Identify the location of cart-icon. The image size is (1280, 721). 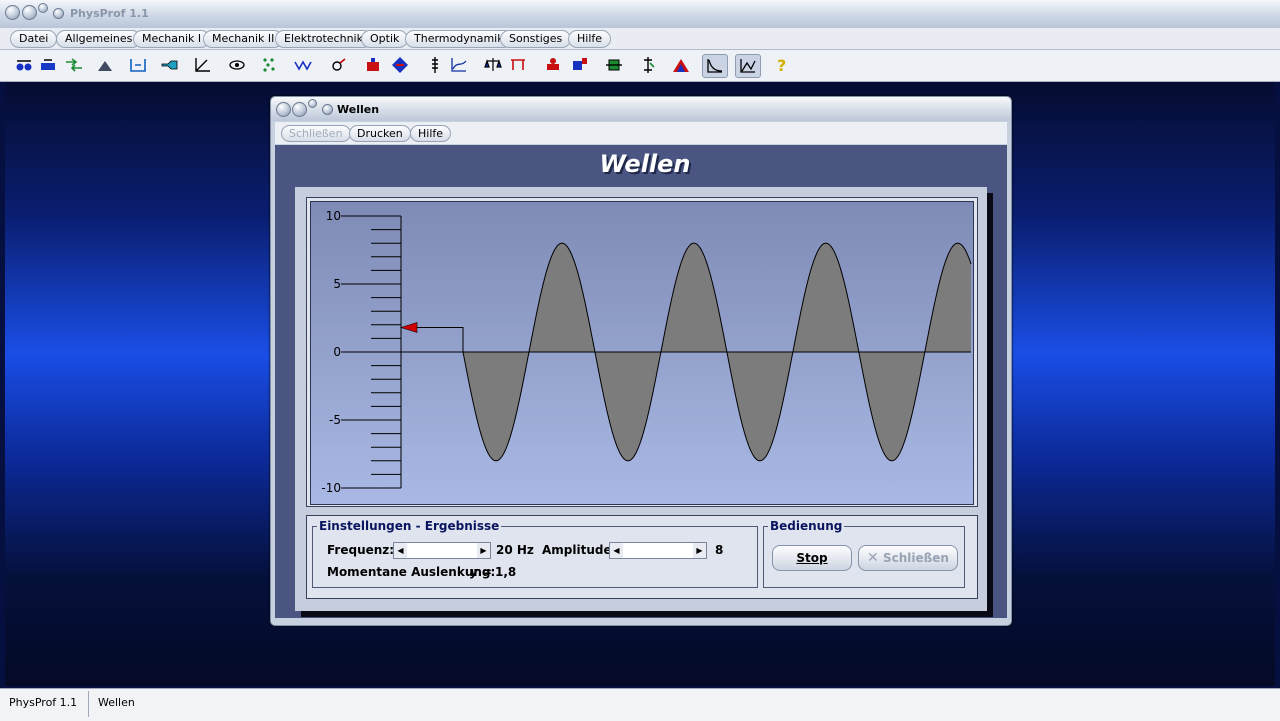
(553, 64).